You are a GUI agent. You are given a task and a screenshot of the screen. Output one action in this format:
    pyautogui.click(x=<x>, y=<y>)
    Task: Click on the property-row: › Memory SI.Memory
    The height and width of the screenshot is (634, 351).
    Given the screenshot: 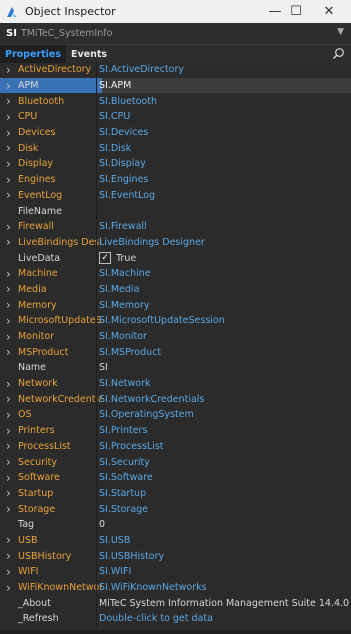 What is the action you would take?
    pyautogui.click(x=175, y=305)
    